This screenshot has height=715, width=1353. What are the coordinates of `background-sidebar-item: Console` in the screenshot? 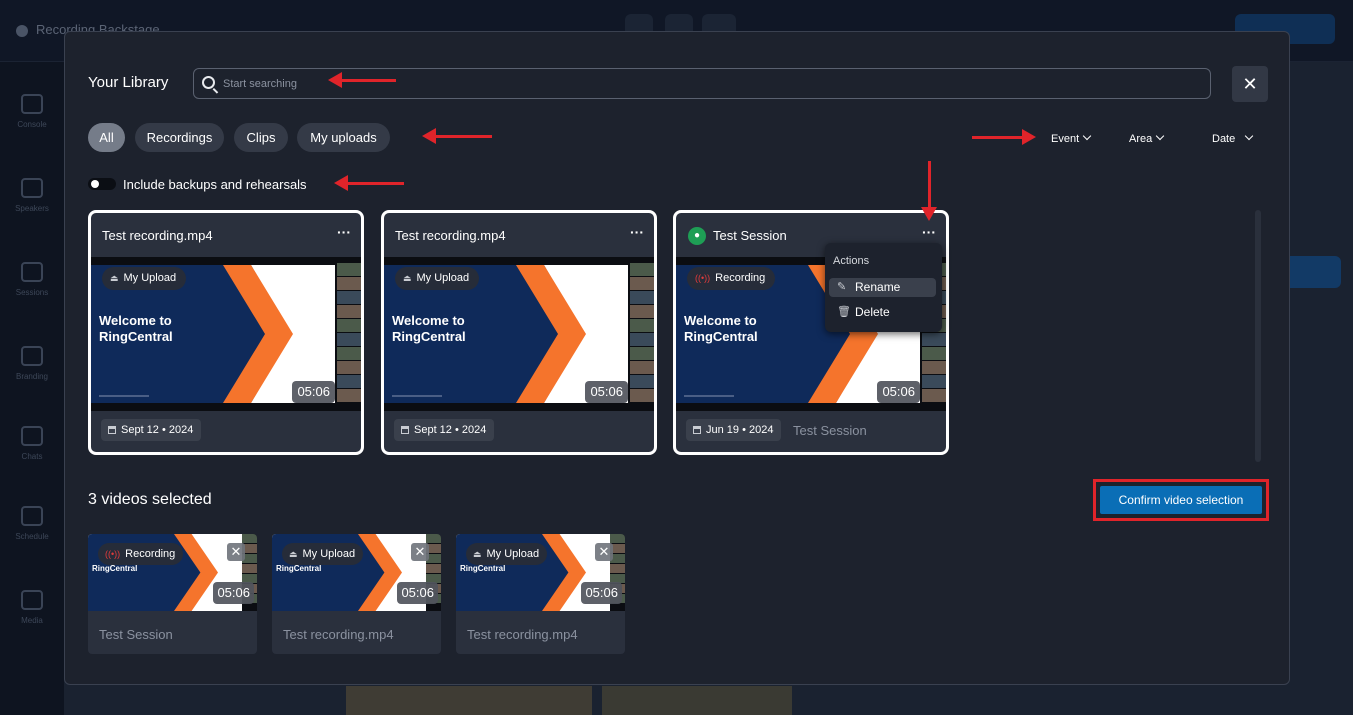 It's located at (32, 111).